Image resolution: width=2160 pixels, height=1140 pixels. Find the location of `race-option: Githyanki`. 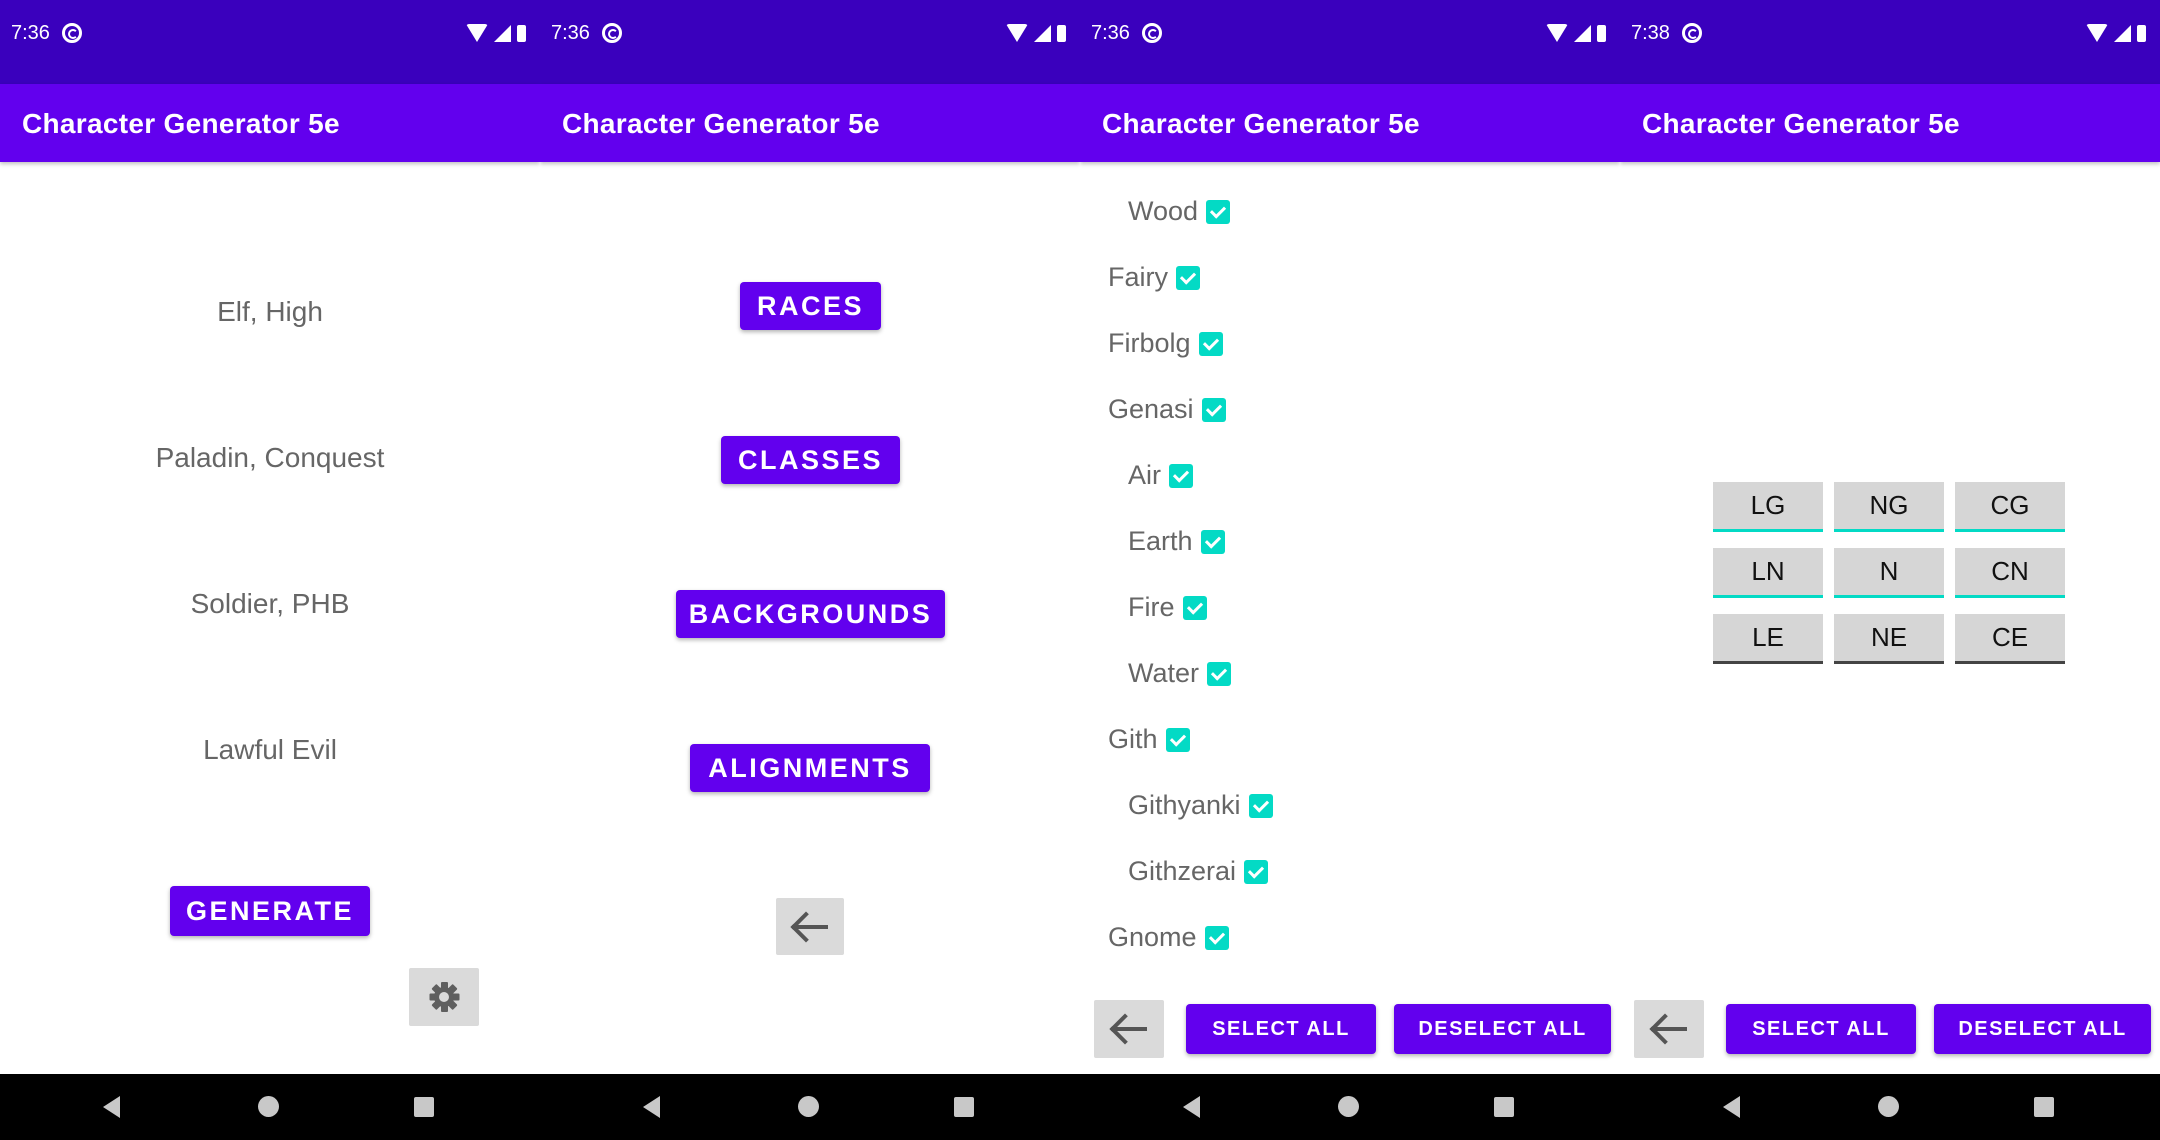

race-option: Githyanki is located at coordinates (1200, 805).